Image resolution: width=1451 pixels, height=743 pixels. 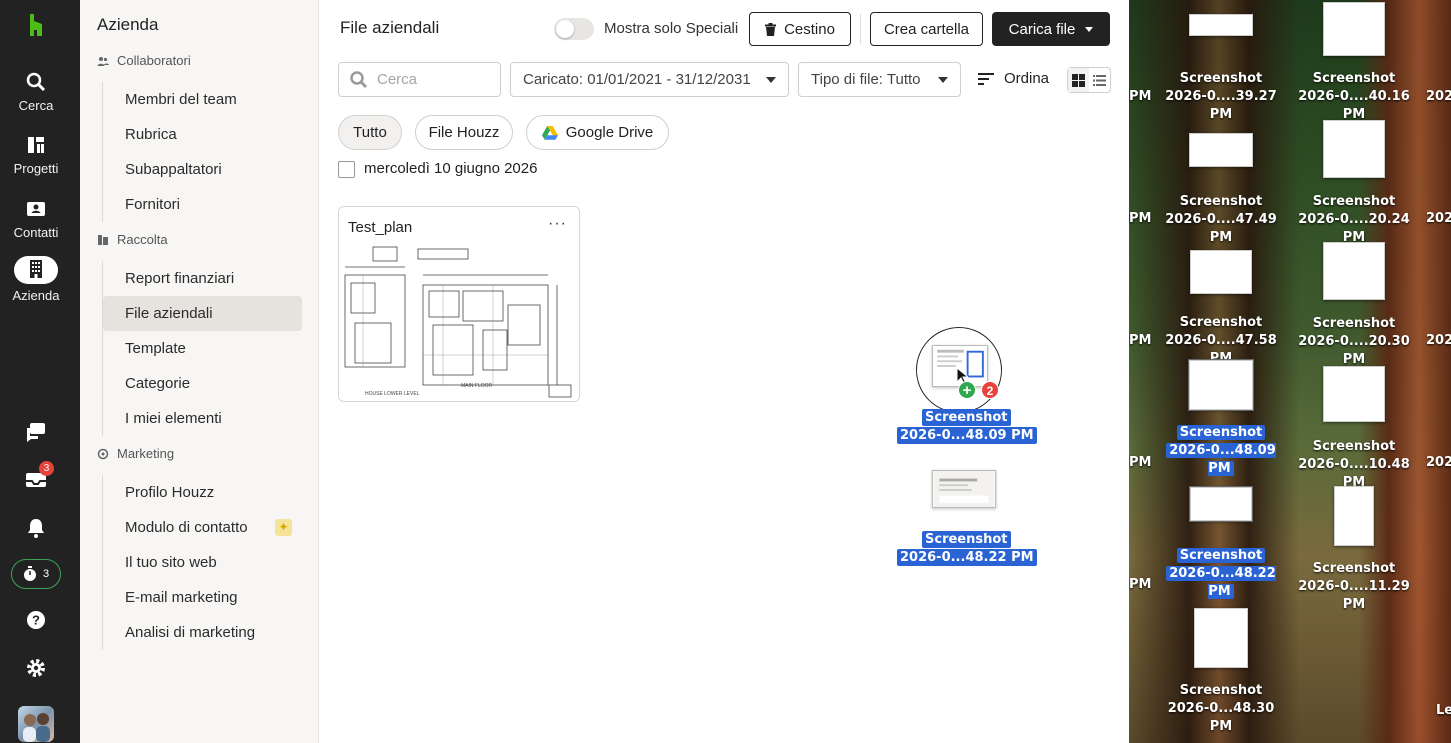 I want to click on rail-nav-search: Cerca, so click(x=36, y=92).